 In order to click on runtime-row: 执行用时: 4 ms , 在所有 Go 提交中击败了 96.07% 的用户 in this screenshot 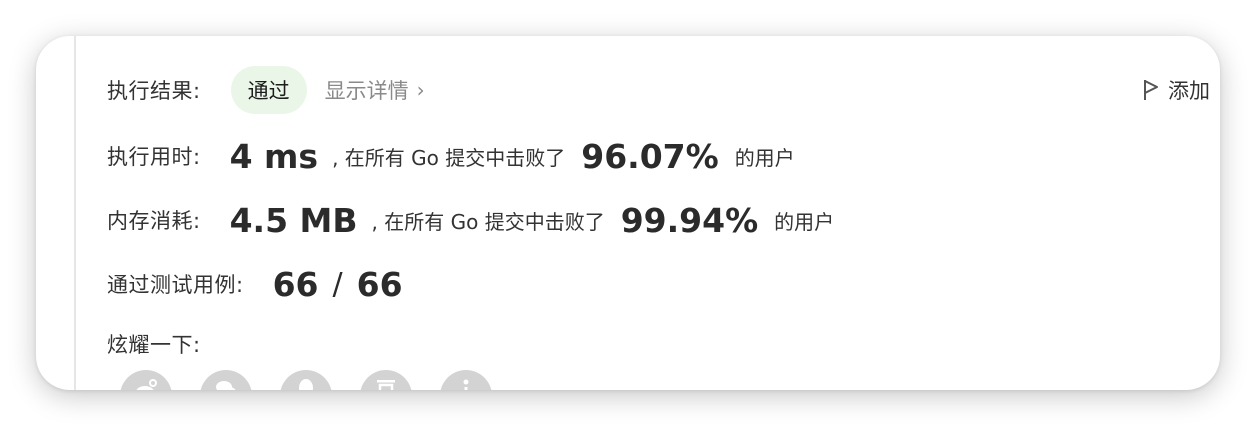, I will do `click(451, 156)`.